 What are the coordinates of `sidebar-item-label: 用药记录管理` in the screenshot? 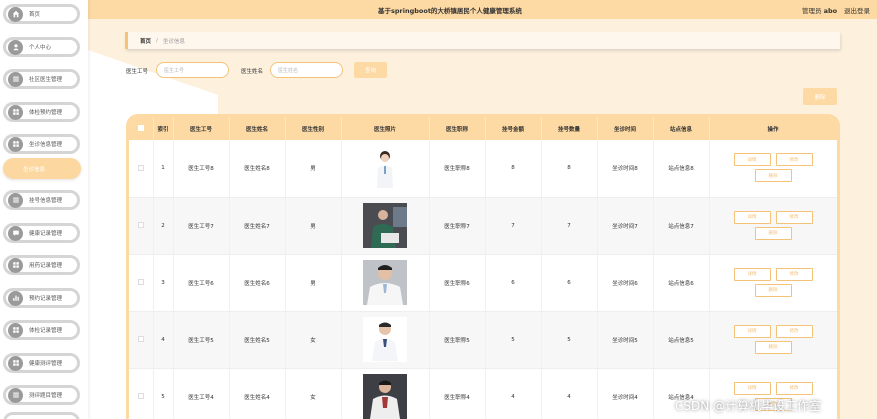 It's located at (46, 266).